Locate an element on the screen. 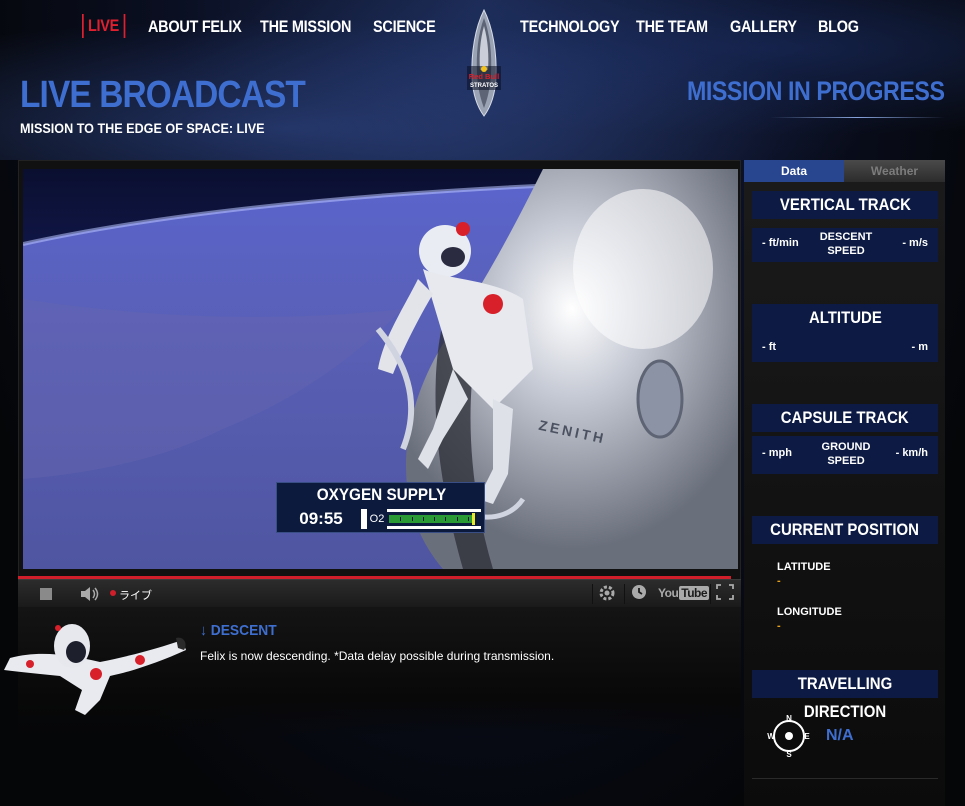 This screenshot has width=965, height=806. nav-technology: TECHNOLOGY is located at coordinates (570, 27).